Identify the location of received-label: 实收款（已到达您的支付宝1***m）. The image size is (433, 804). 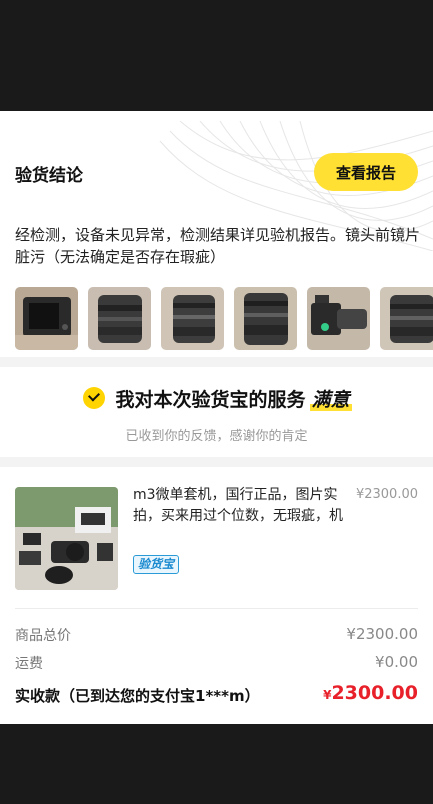
(137, 696).